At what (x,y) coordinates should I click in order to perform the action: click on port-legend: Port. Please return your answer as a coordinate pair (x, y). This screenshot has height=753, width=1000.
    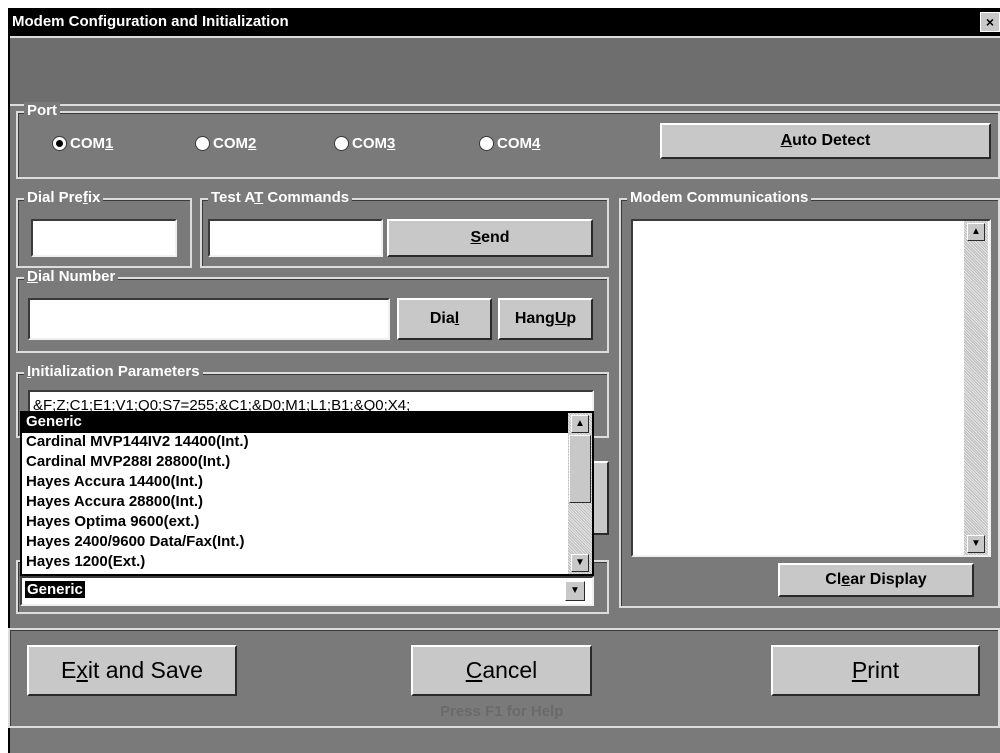
    Looking at the image, I should click on (42, 111).